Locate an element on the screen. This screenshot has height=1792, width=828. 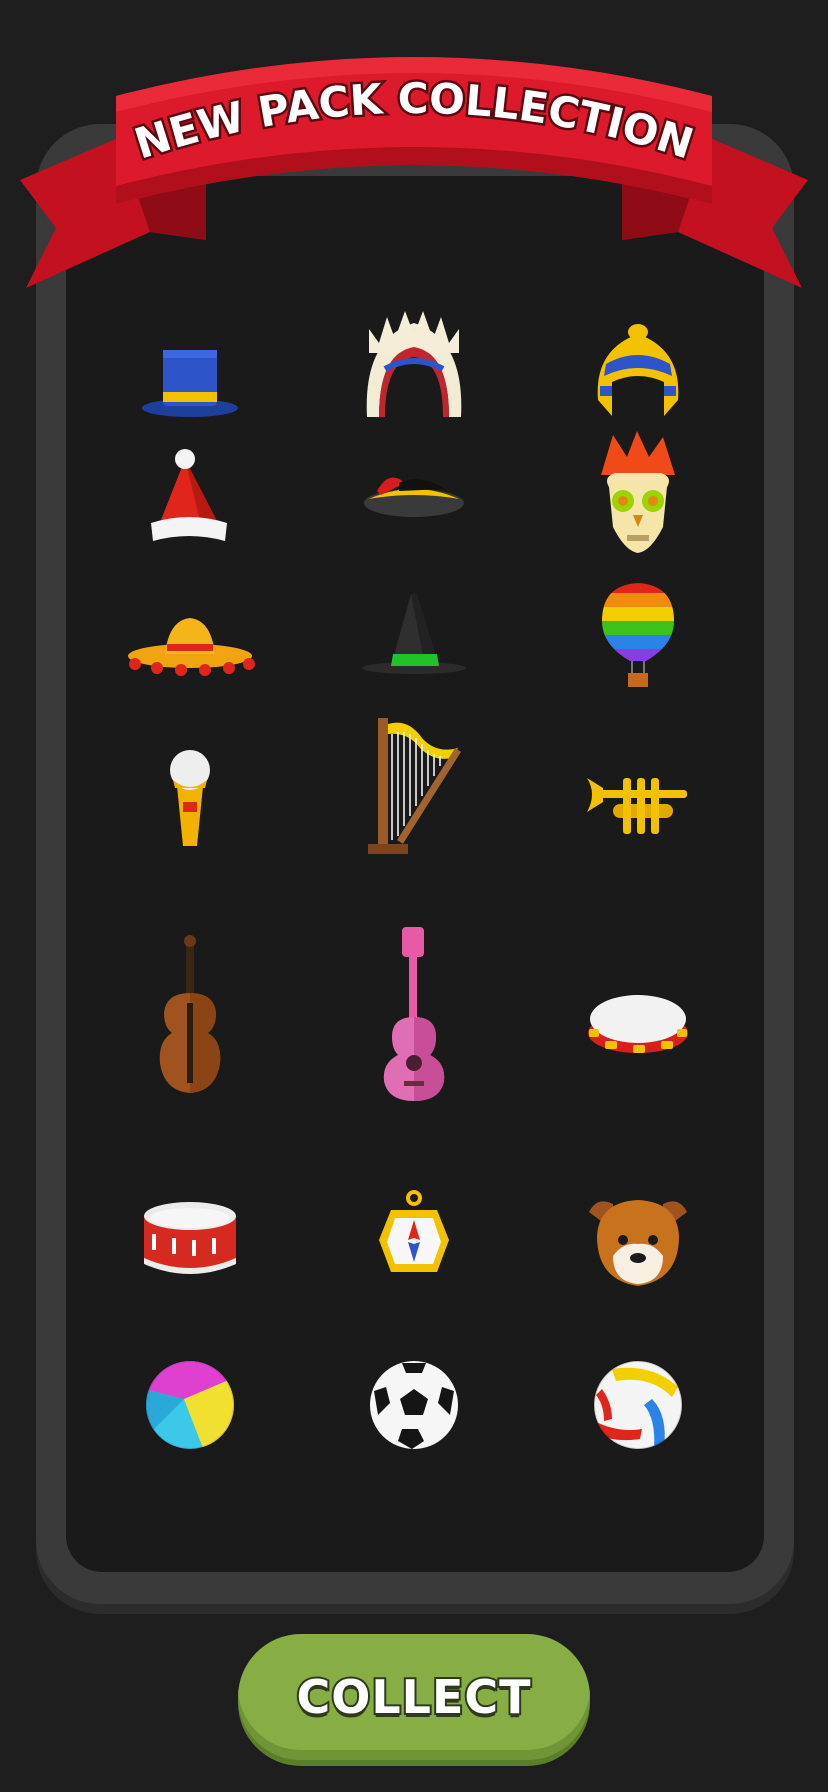
witch-hat-icon is located at coordinates (414, 635).